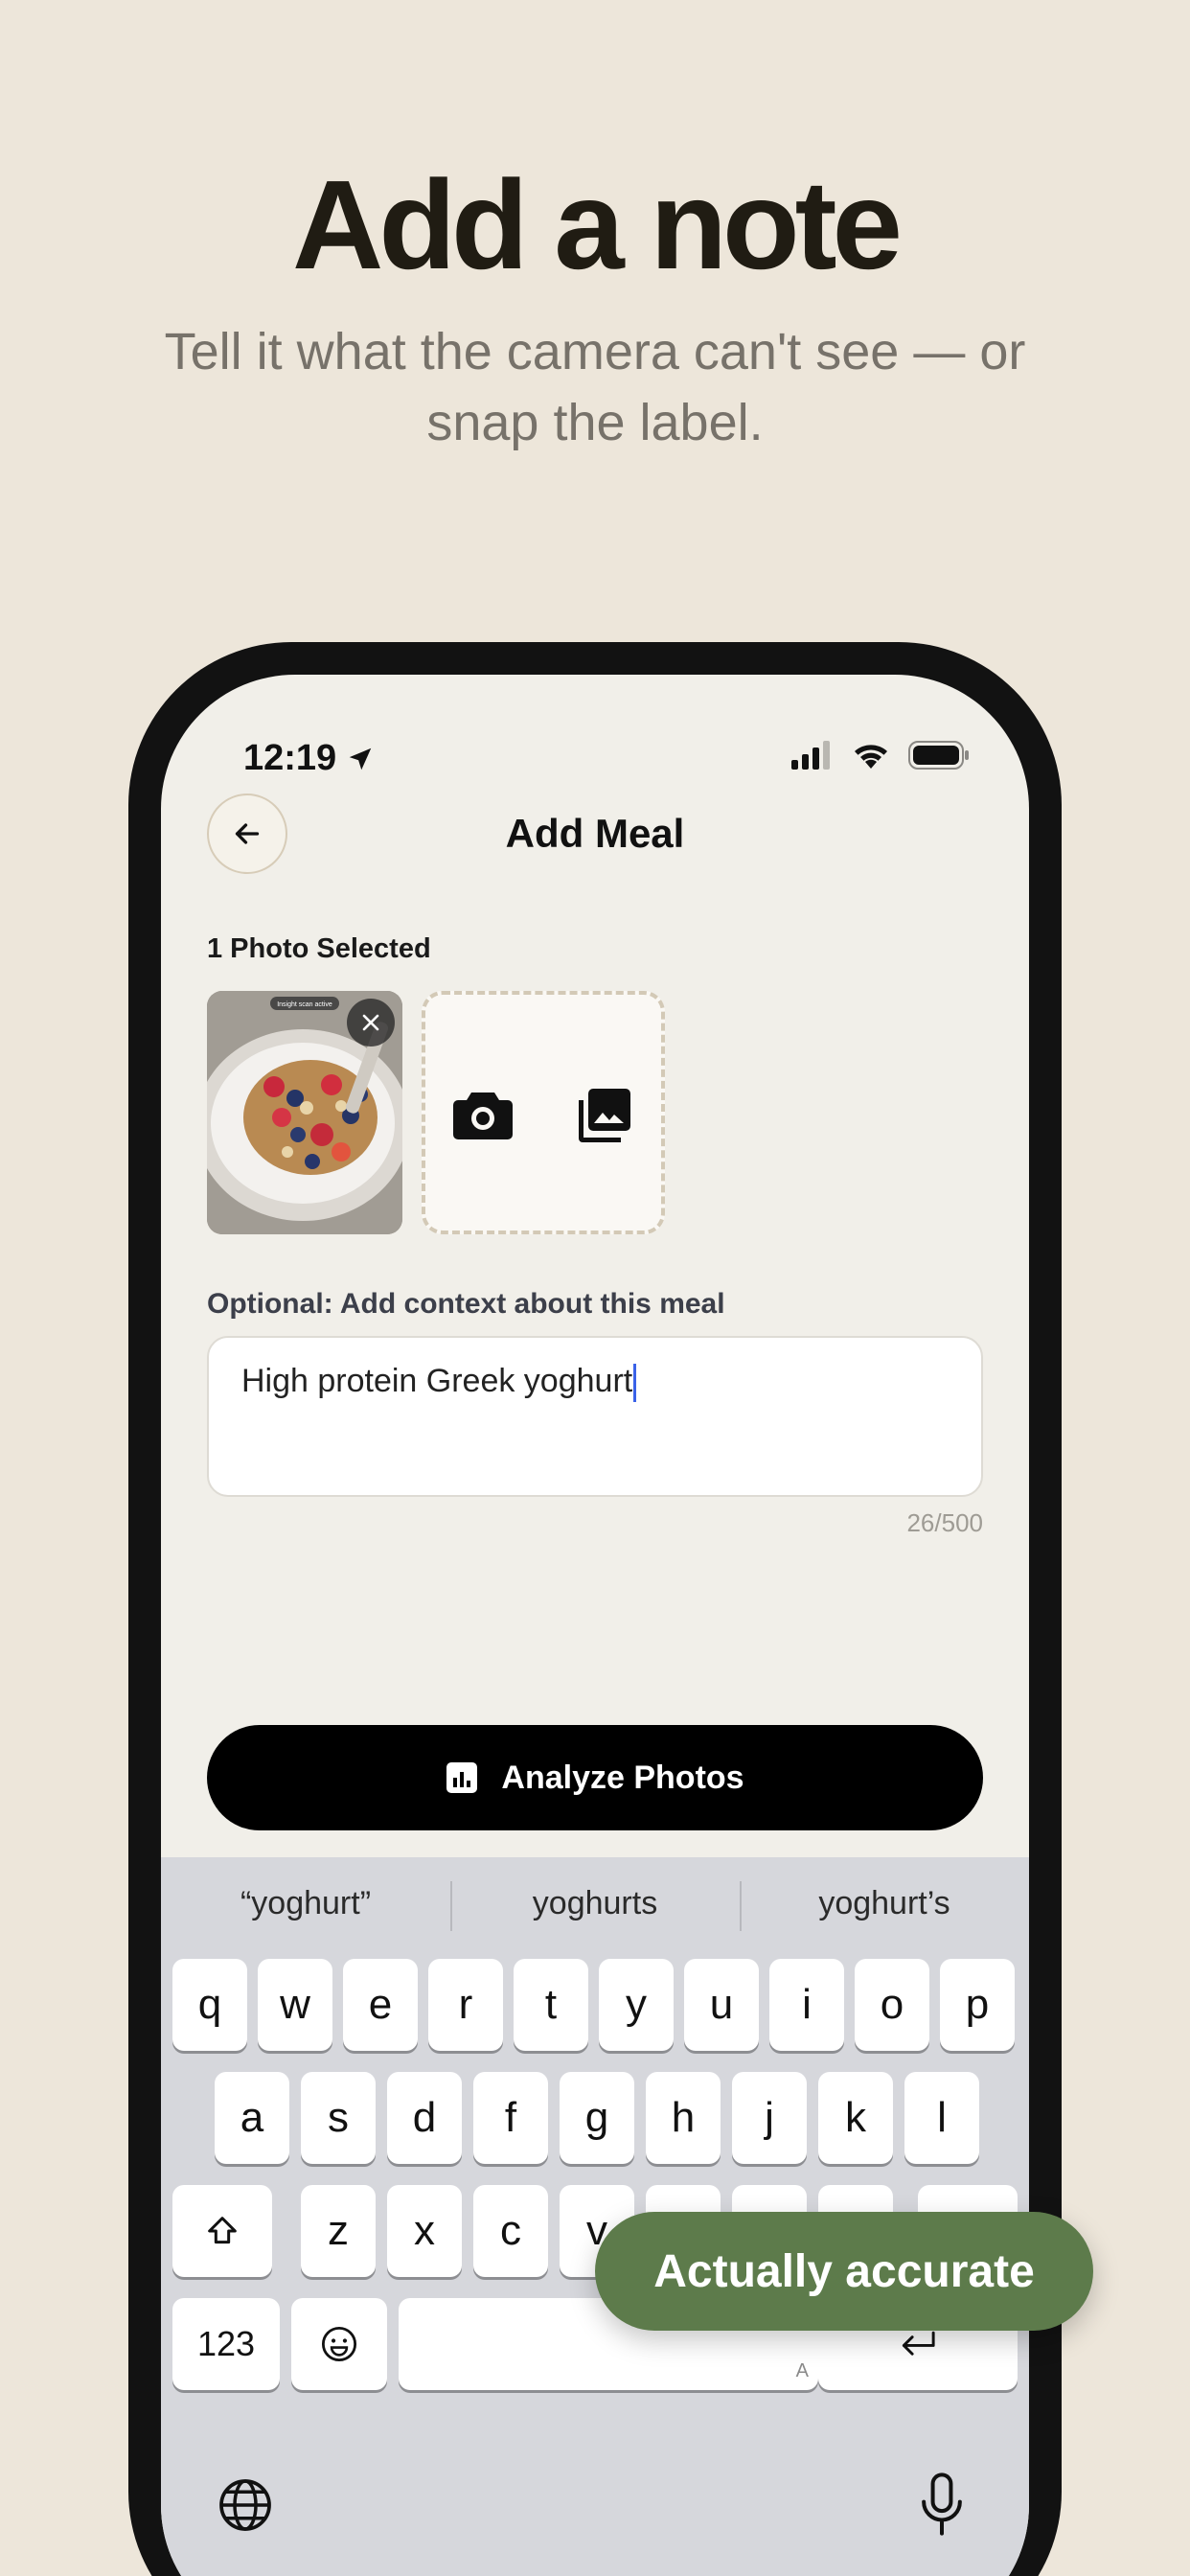  Describe the element at coordinates (807, 2005) in the screenshot. I see `key-i: i` at that location.